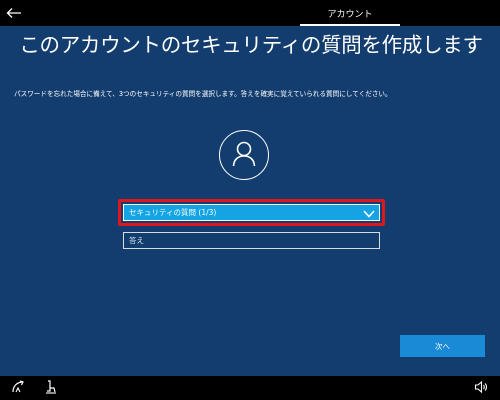  What do you see at coordinates (350, 13) in the screenshot?
I see `tab-account: アカウント` at bounding box center [350, 13].